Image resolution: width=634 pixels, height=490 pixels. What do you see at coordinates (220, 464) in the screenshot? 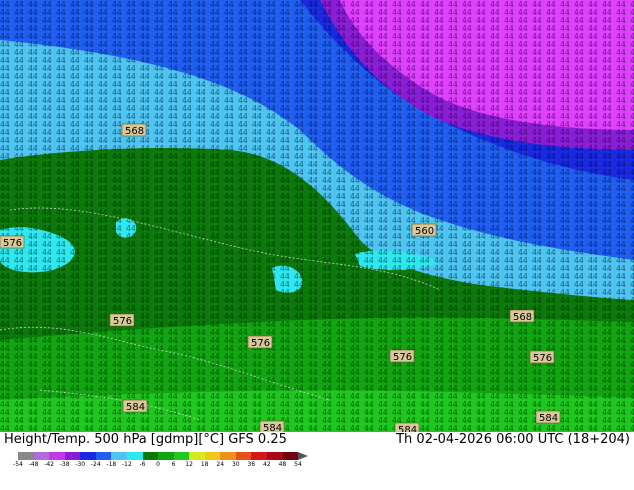
I see `colorbar-tick-label: 24` at bounding box center [220, 464].